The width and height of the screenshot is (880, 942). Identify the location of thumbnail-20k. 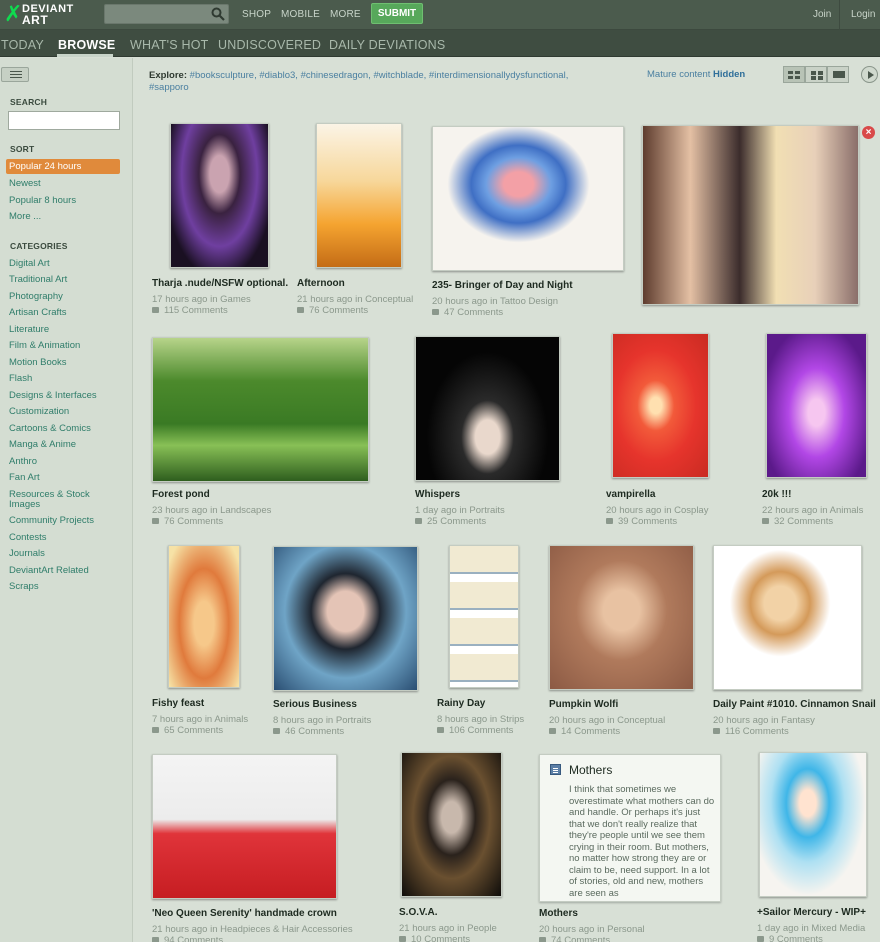
(816, 405).